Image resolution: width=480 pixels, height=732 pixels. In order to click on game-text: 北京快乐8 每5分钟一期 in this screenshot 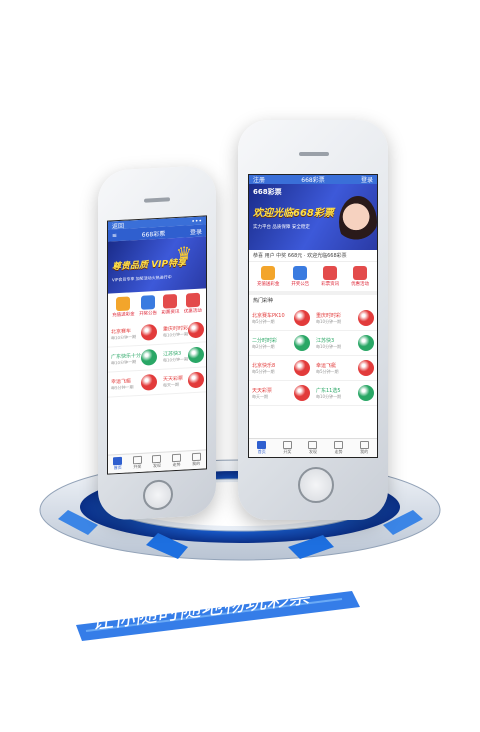, I will do `click(263, 368)`.